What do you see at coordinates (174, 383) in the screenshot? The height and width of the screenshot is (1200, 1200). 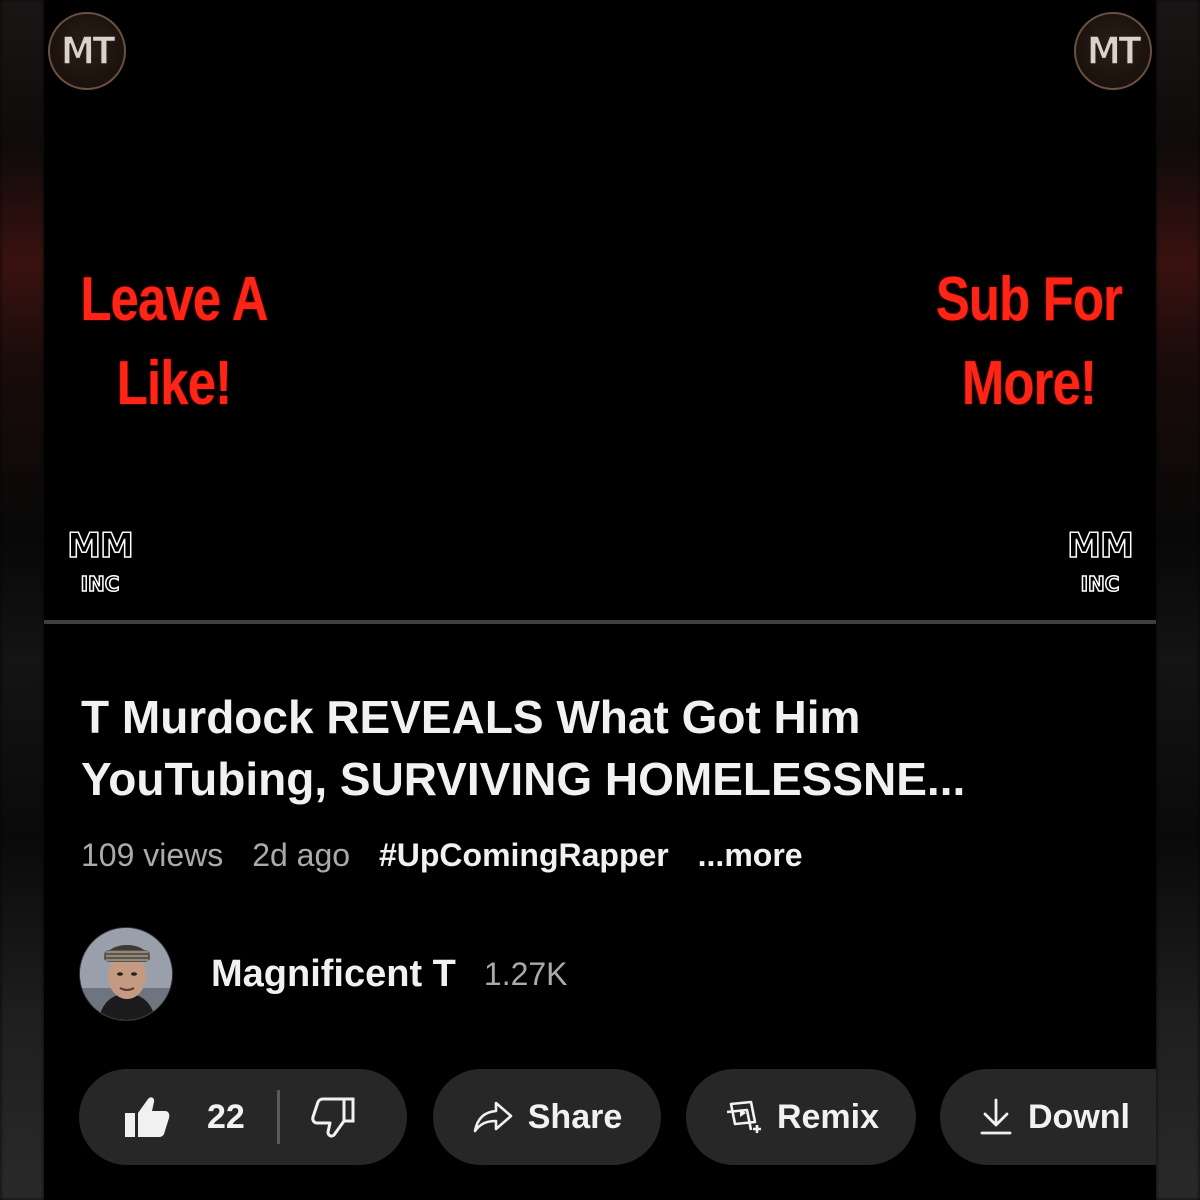 I see `promo-left-line-2: Like!` at bounding box center [174, 383].